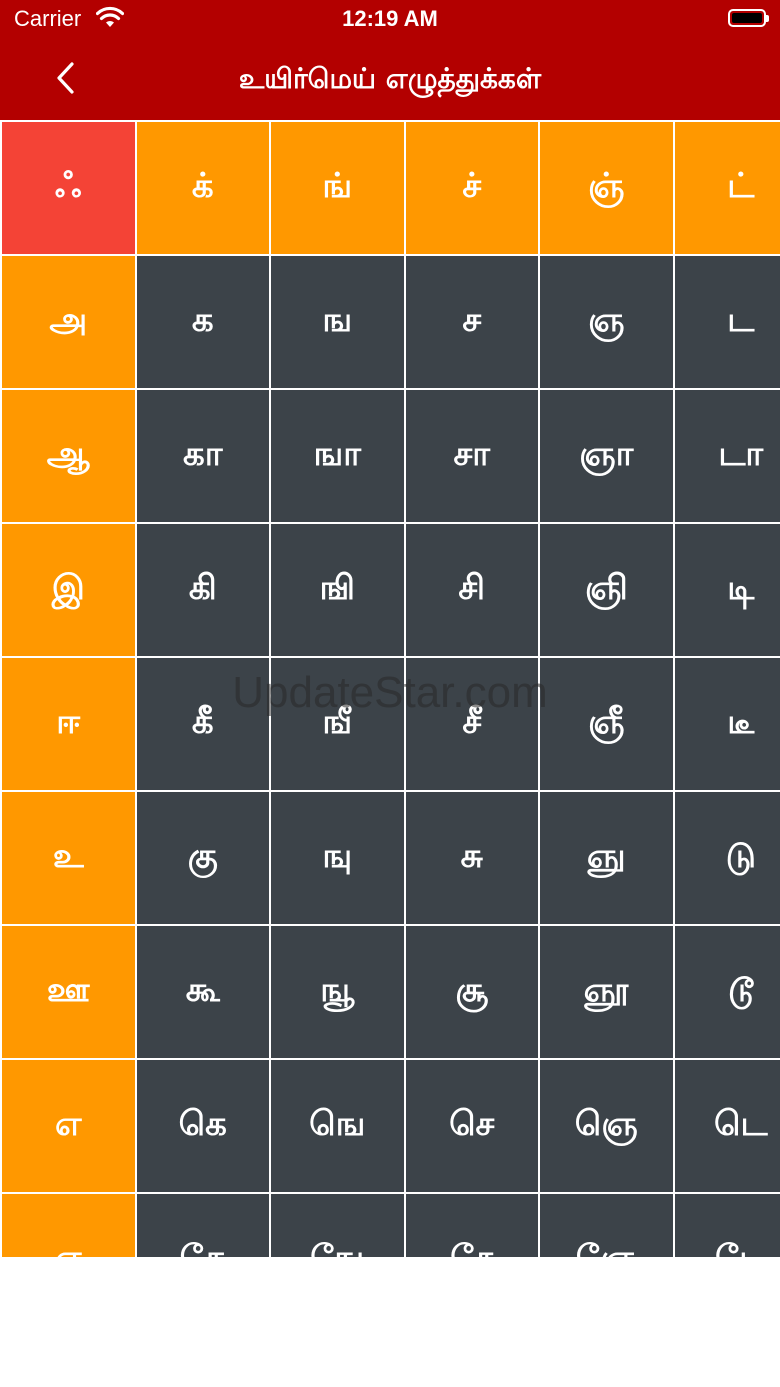  What do you see at coordinates (337, 456) in the screenshot?
I see `letter-cell: ஙா` at bounding box center [337, 456].